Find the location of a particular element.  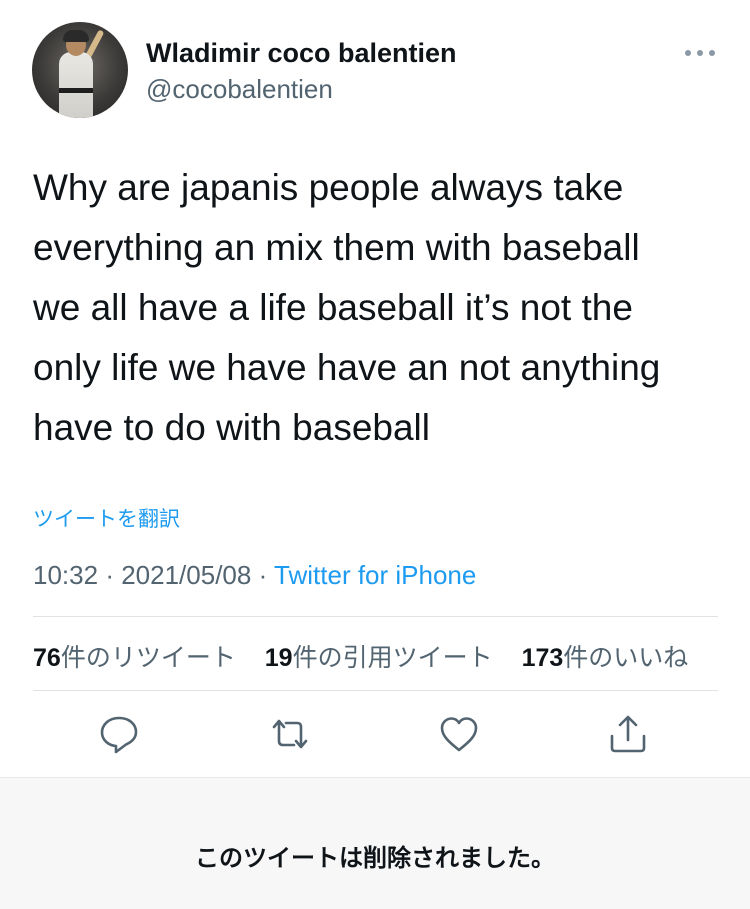

retweets-label: 件のリツイート is located at coordinates (148, 658).